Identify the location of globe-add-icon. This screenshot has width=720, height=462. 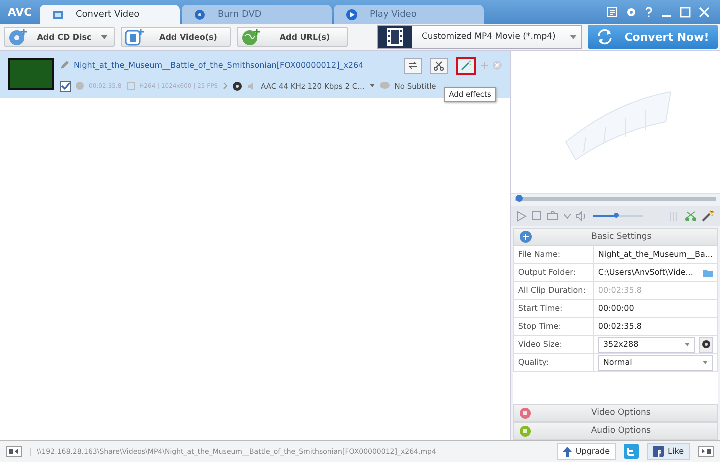
(251, 37).